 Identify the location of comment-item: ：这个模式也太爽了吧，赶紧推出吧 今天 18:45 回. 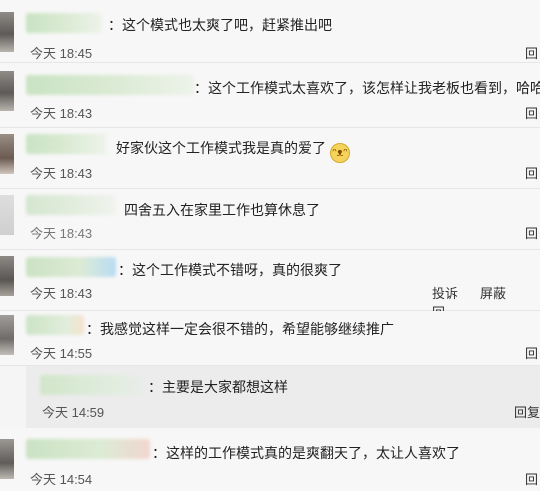
(270, 31).